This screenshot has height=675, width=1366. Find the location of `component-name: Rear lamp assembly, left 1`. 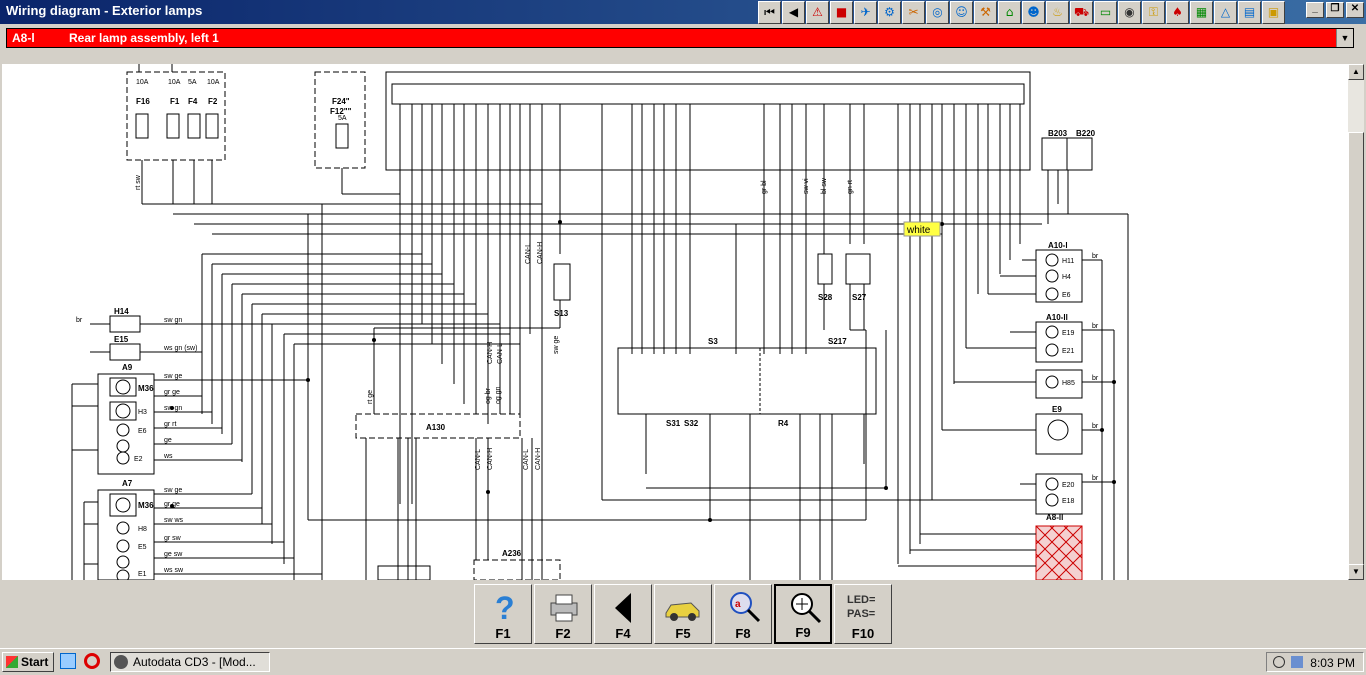

component-name: Rear lamp assembly, left 1 is located at coordinates (144, 38).